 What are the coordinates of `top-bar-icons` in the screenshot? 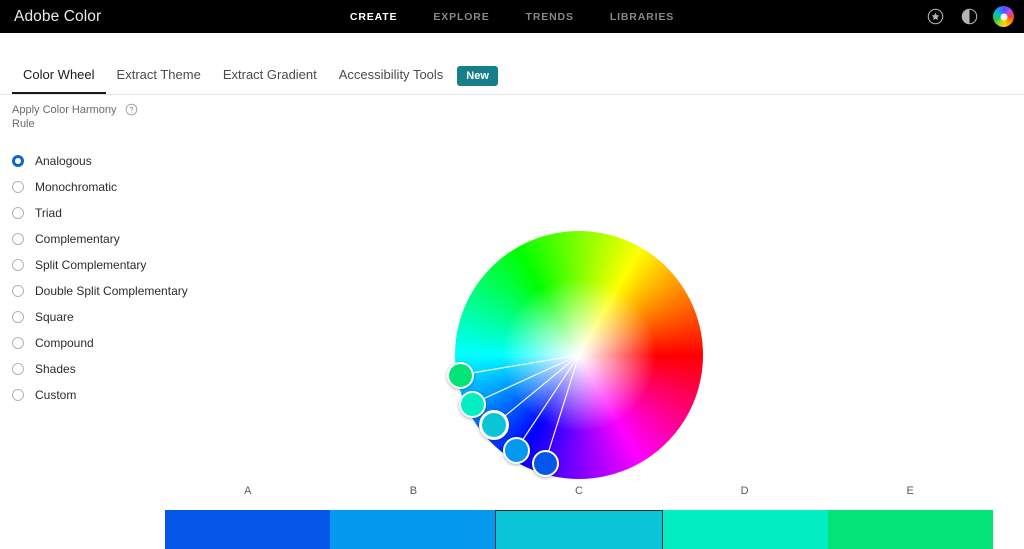 It's located at (969, 16).